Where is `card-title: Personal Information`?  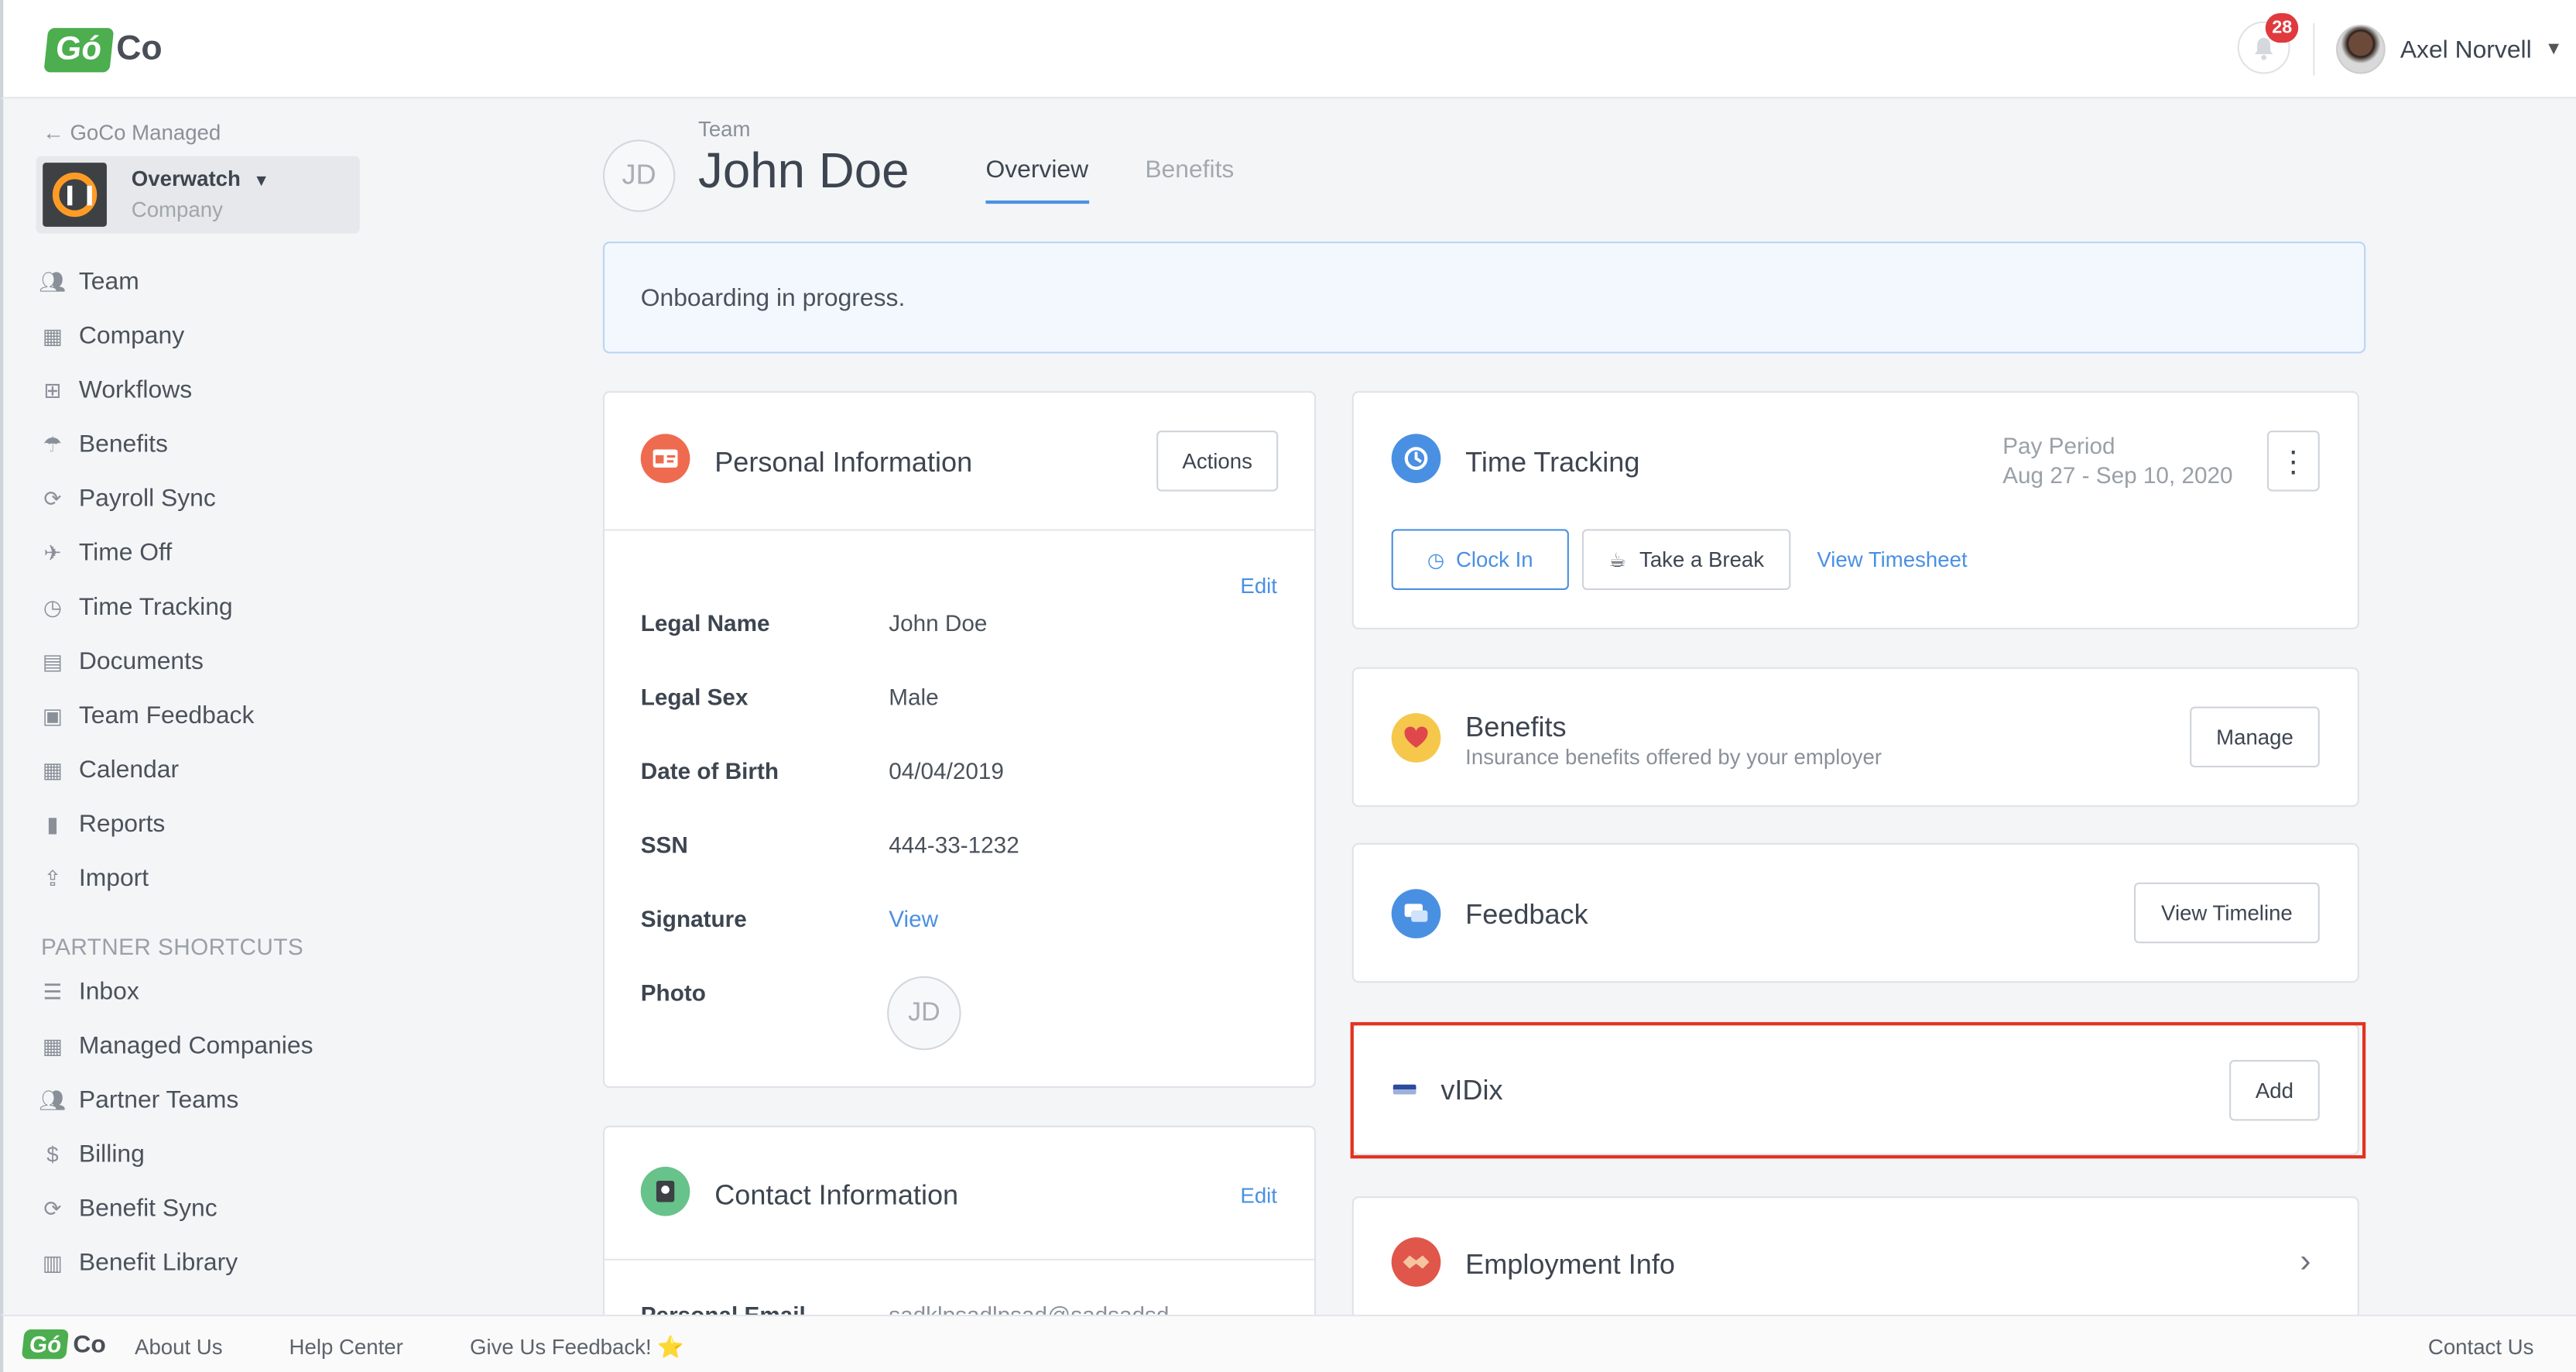 card-title: Personal Information is located at coordinates (843, 463).